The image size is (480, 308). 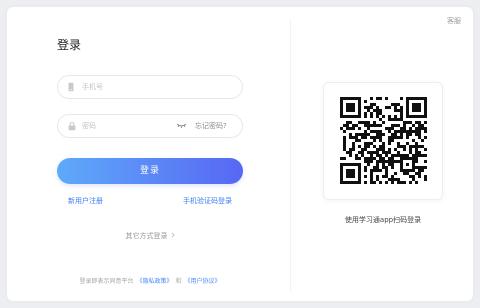 I want to click on chevron-right-icon, so click(x=173, y=235).